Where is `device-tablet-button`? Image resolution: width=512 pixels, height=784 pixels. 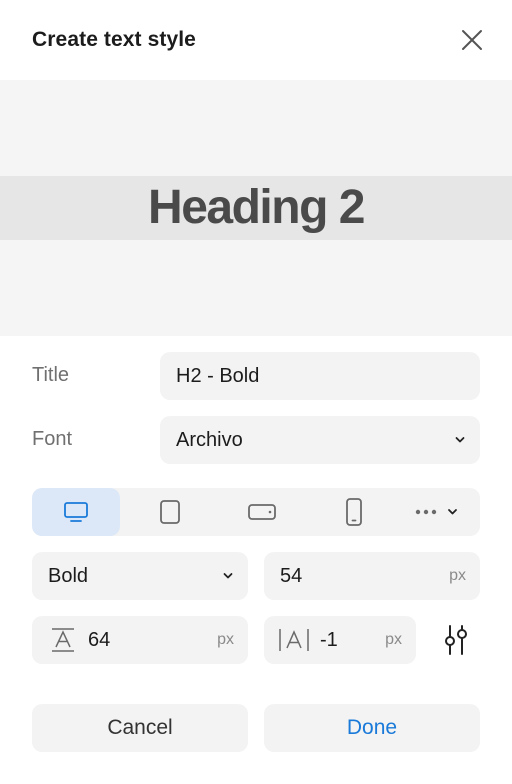 device-tablet-button is located at coordinates (170, 512).